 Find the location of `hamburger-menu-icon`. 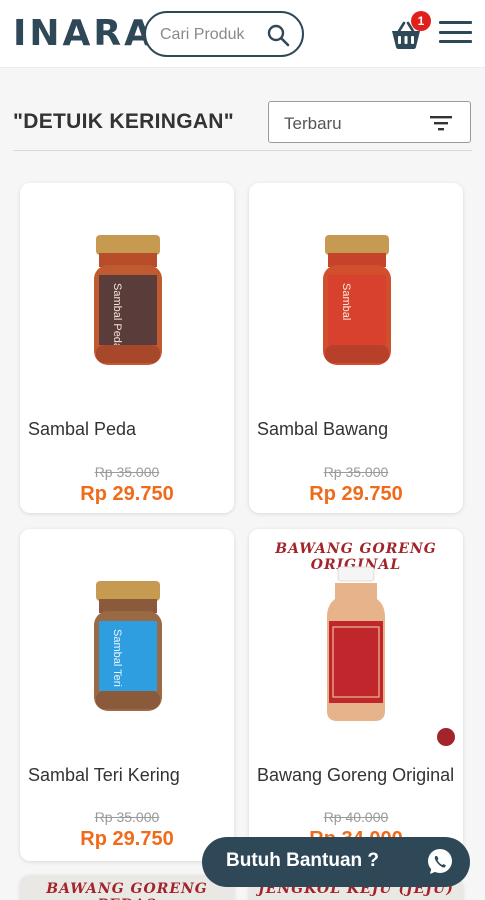

hamburger-menu-icon is located at coordinates (455, 34).